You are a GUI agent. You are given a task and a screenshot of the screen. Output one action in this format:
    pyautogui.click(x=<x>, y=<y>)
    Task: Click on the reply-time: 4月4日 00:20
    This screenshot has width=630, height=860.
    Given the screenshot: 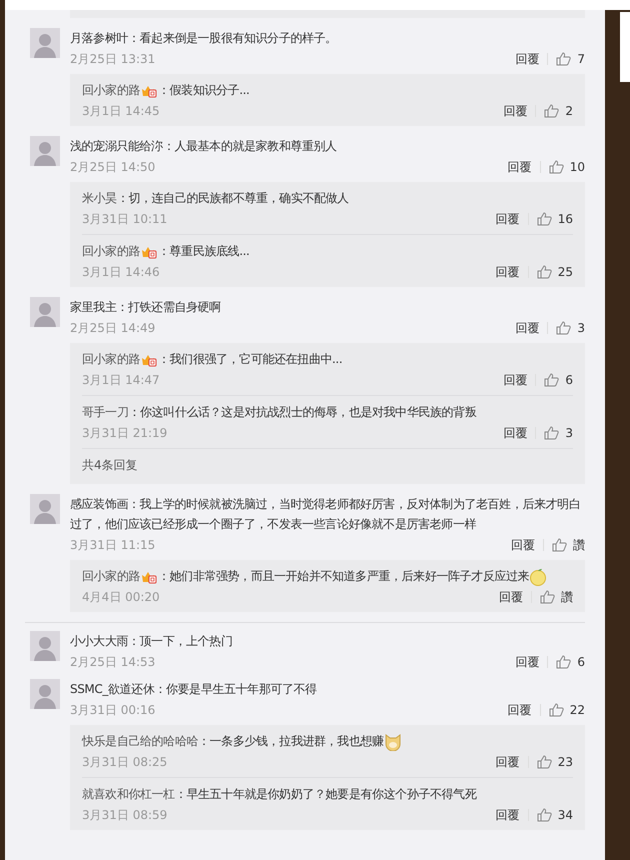 What is the action you would take?
    pyautogui.click(x=121, y=597)
    